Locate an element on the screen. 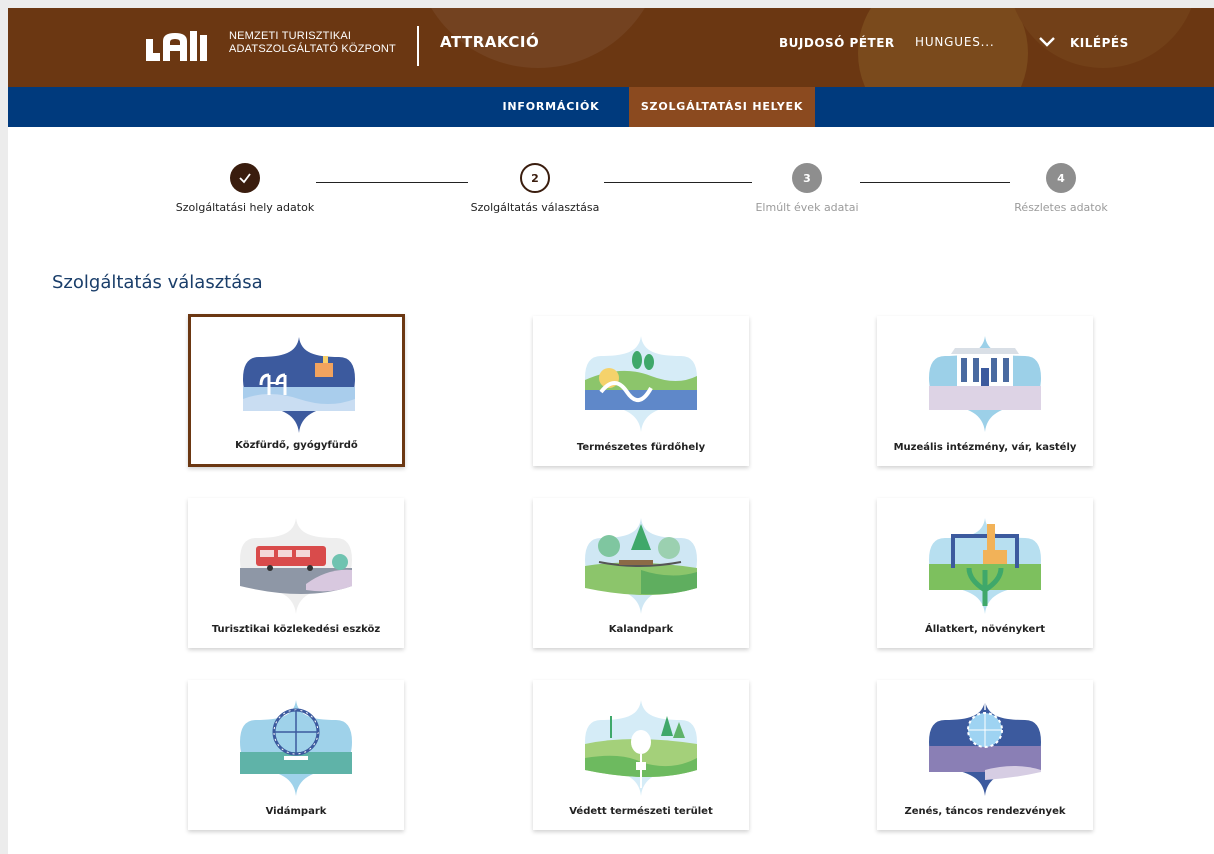  service-label: Közfürdő, gyógyfürdő is located at coordinates (296, 445).